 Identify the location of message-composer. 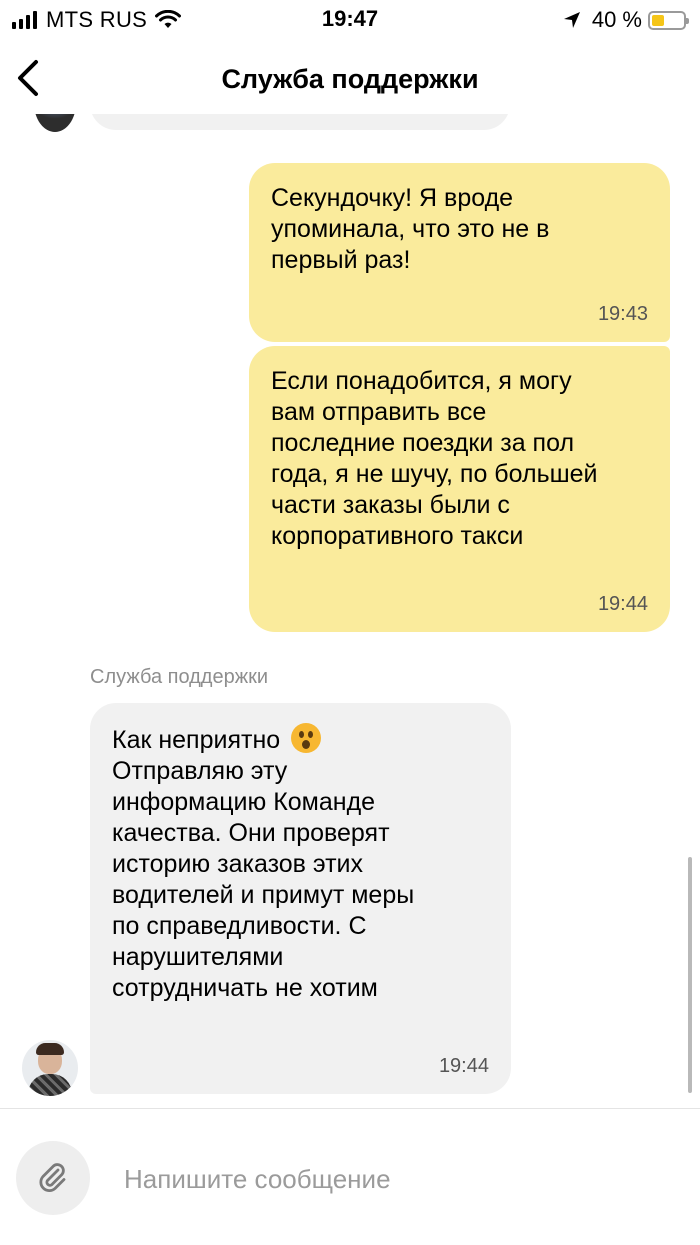
(350, 1176).